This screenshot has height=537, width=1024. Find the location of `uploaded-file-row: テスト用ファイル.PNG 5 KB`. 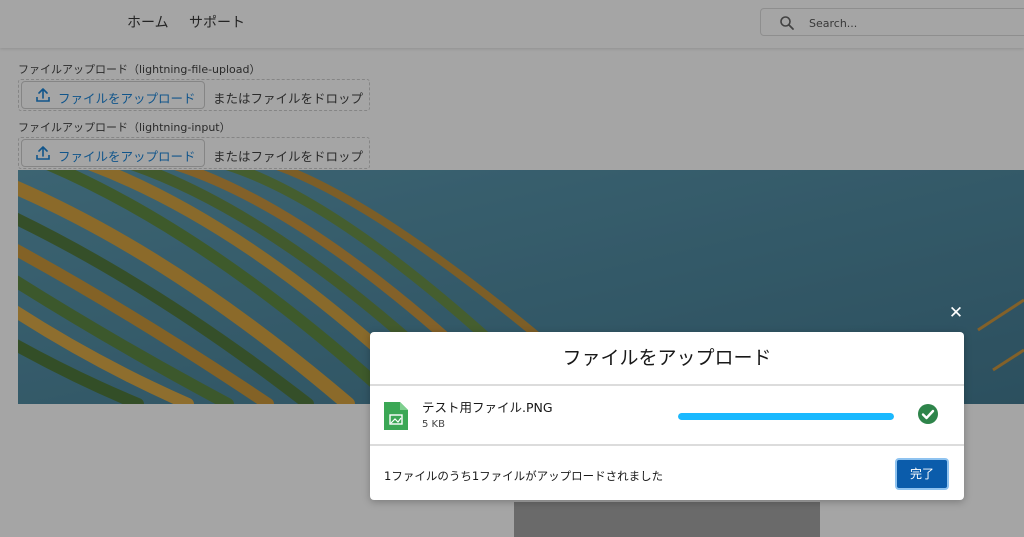

uploaded-file-row: テスト用ファイル.PNG 5 KB is located at coordinates (667, 416).